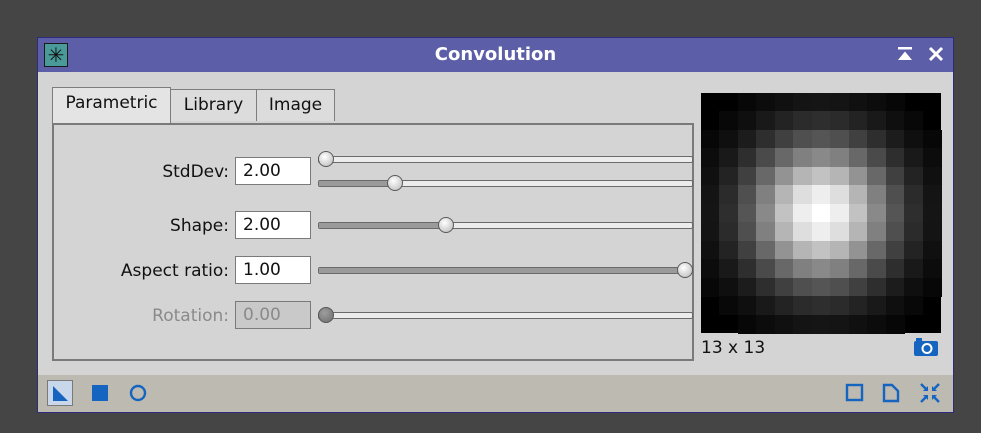 The height and width of the screenshot is (433, 981). What do you see at coordinates (926, 347) in the screenshot?
I see `camera-icon` at bounding box center [926, 347].